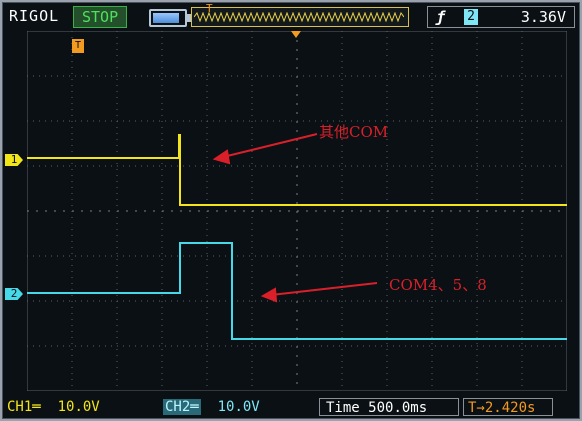 The width and height of the screenshot is (582, 421). What do you see at coordinates (53, 407) in the screenshot?
I see `ch1-scale-chip: CH1═ 10.0V` at bounding box center [53, 407].